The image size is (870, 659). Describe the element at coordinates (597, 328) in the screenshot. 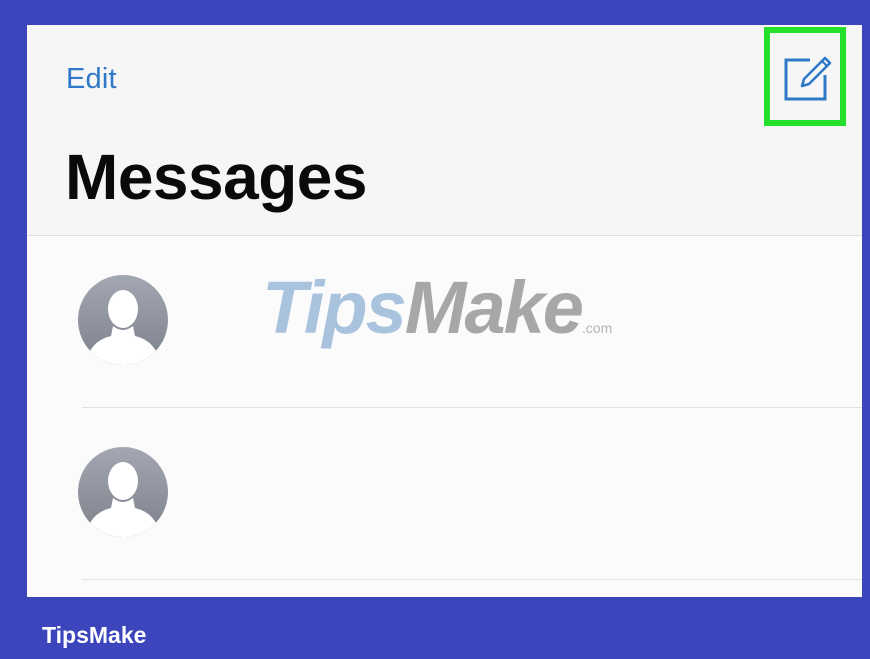

I see `watermark-suffix: .com` at that location.